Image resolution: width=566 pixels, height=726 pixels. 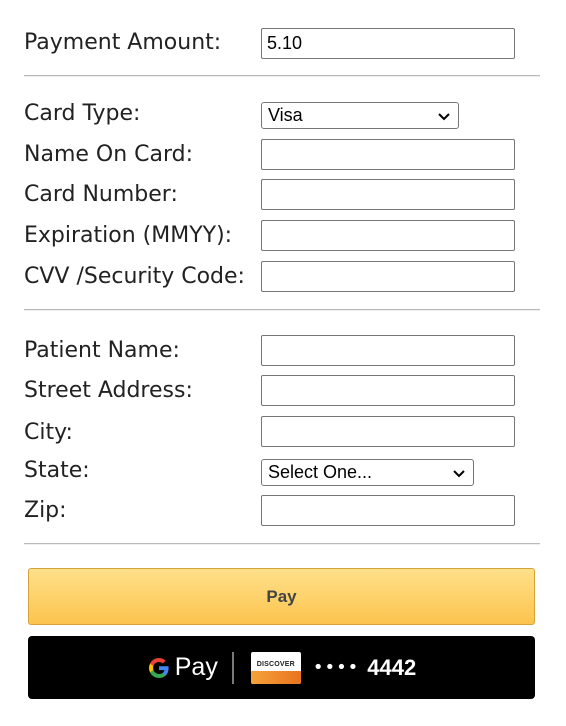 I want to click on zip-input, so click(x=388, y=510).